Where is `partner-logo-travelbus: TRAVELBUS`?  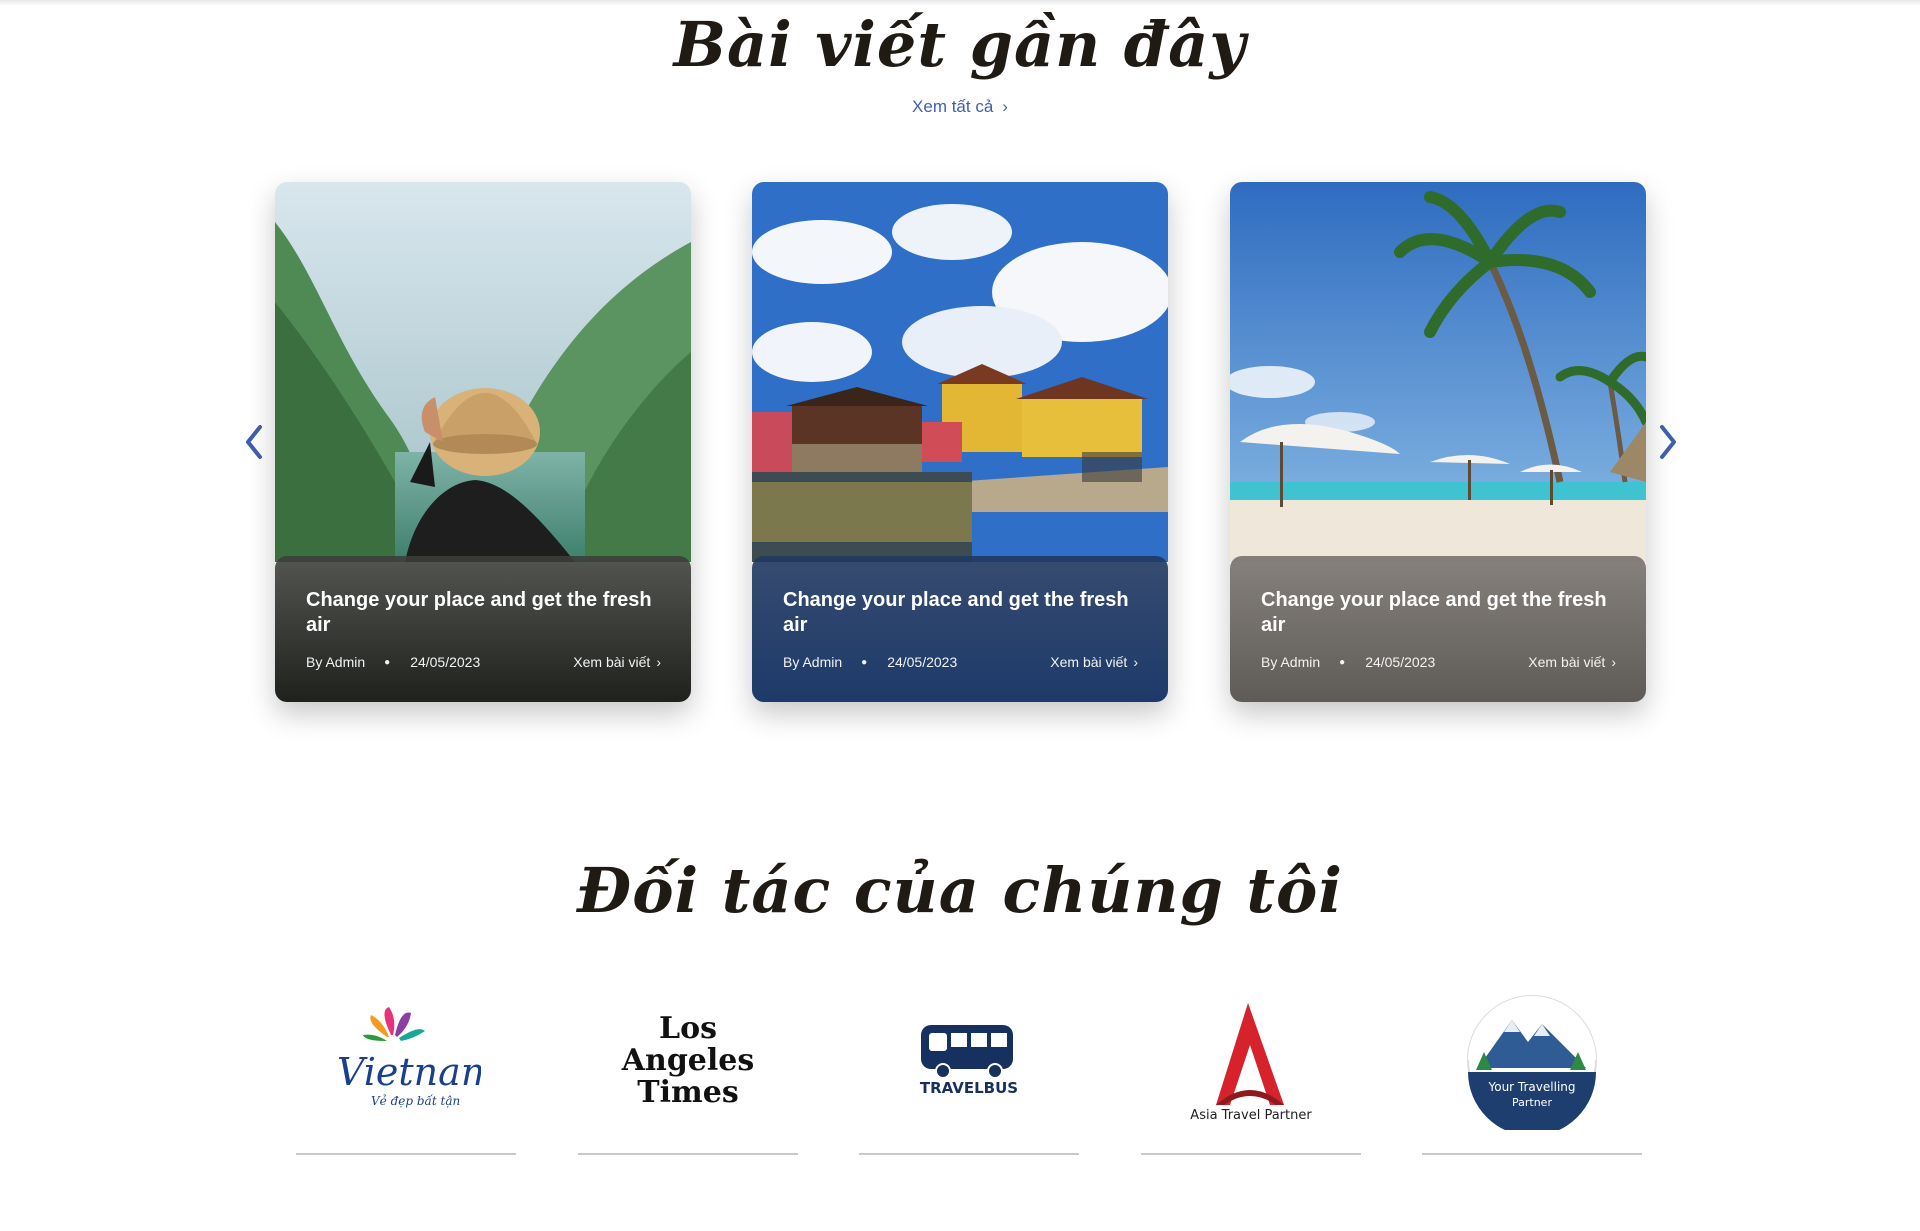 partner-logo-travelbus: TRAVELBUS is located at coordinates (969, 1067).